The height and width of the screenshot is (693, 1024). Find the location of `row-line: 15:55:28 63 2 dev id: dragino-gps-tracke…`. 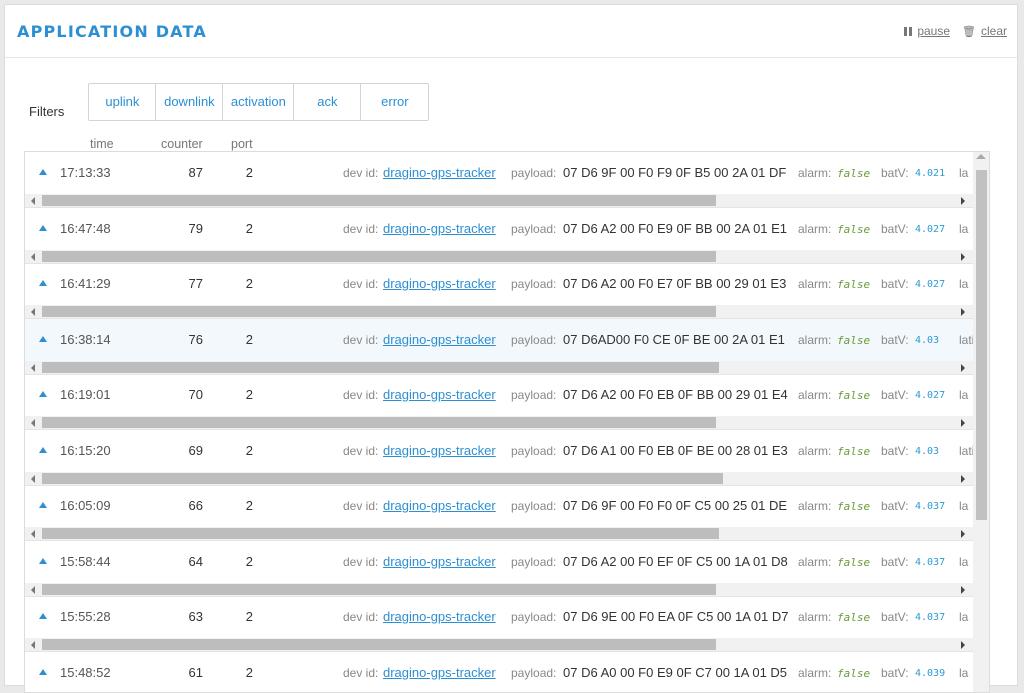

row-line: 15:55:28 63 2 dev id: dragino-gps-tracke… is located at coordinates (499, 617).